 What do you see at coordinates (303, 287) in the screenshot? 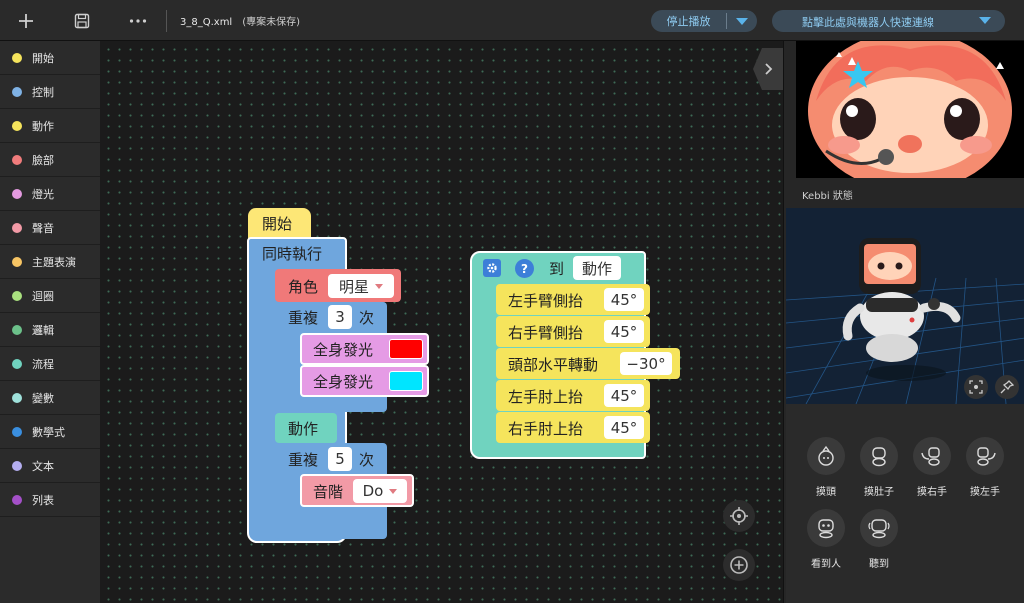
I see `set-role-label: 角色` at bounding box center [303, 287].